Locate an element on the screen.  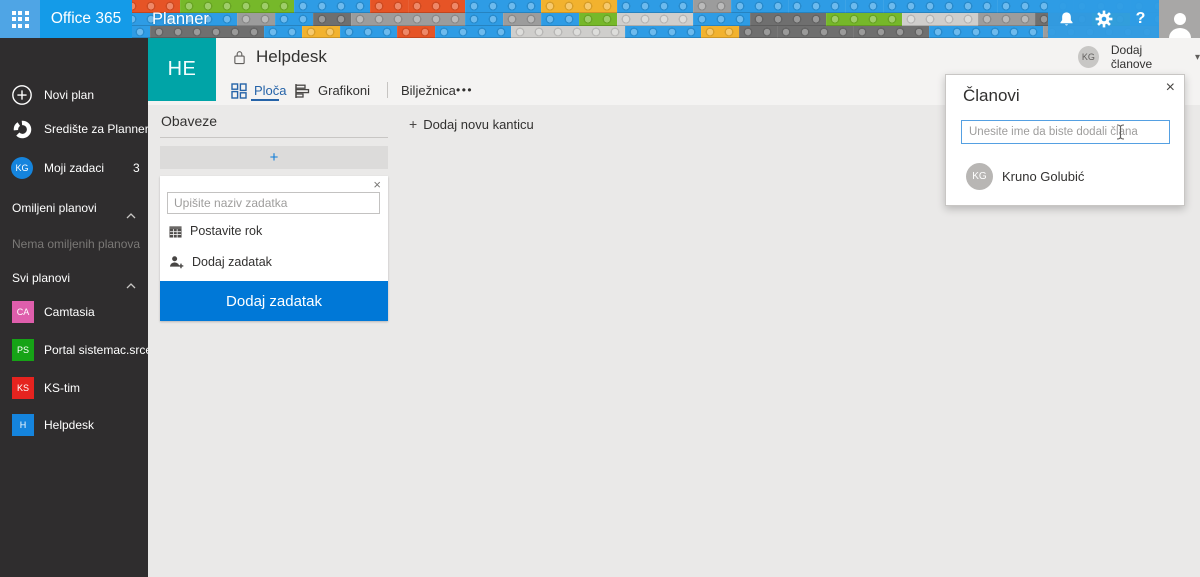
calendar-icon is located at coordinates (175, 231).